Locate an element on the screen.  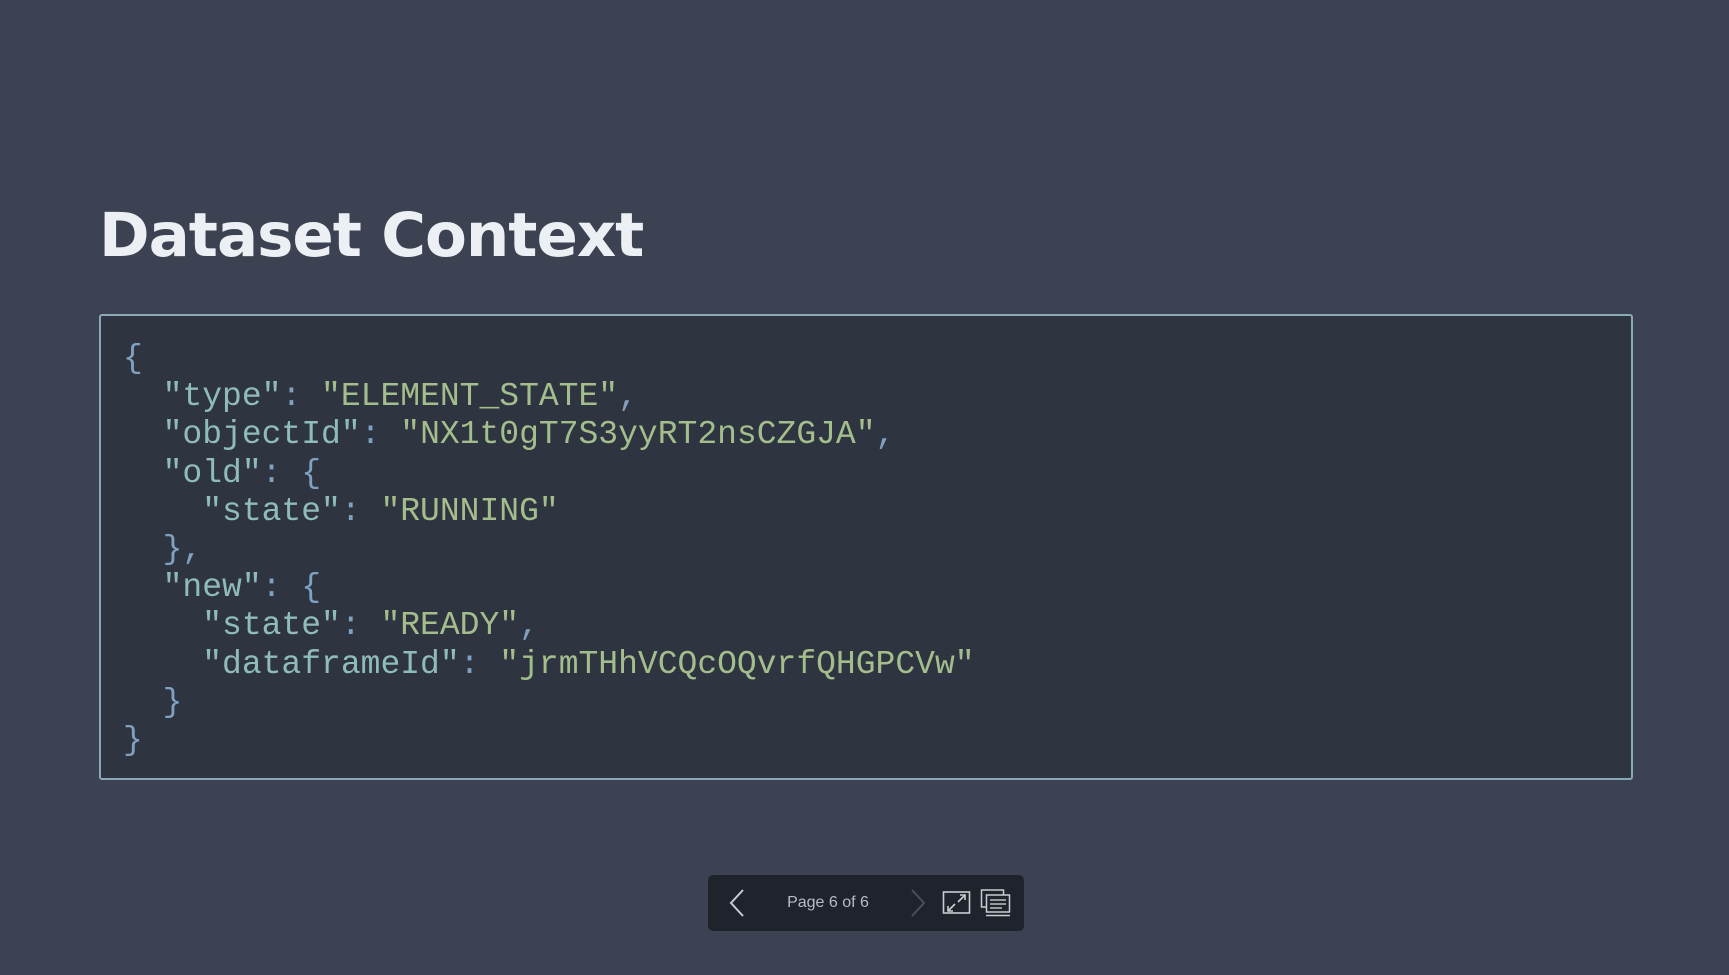
json-string: "RUNNING" is located at coordinates (469, 511).